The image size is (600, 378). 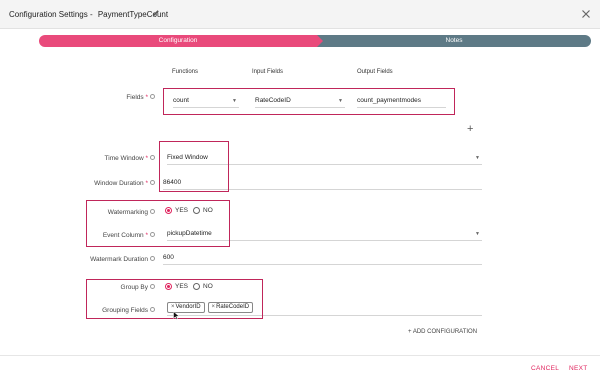 I want to click on window-duration-label: Window Duration *, so click(x=115, y=183).